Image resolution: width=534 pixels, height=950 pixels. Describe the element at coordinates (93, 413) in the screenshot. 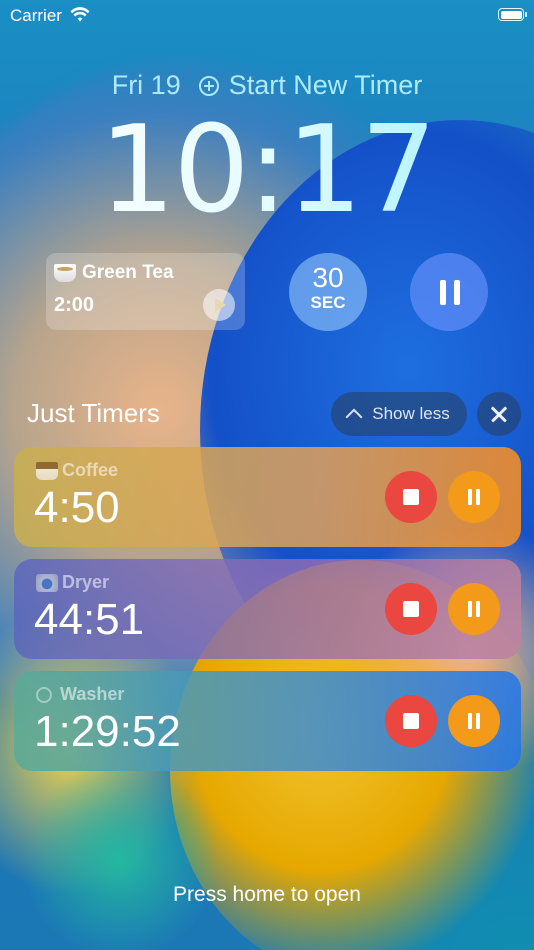

I see `section-title: Just Timers` at that location.